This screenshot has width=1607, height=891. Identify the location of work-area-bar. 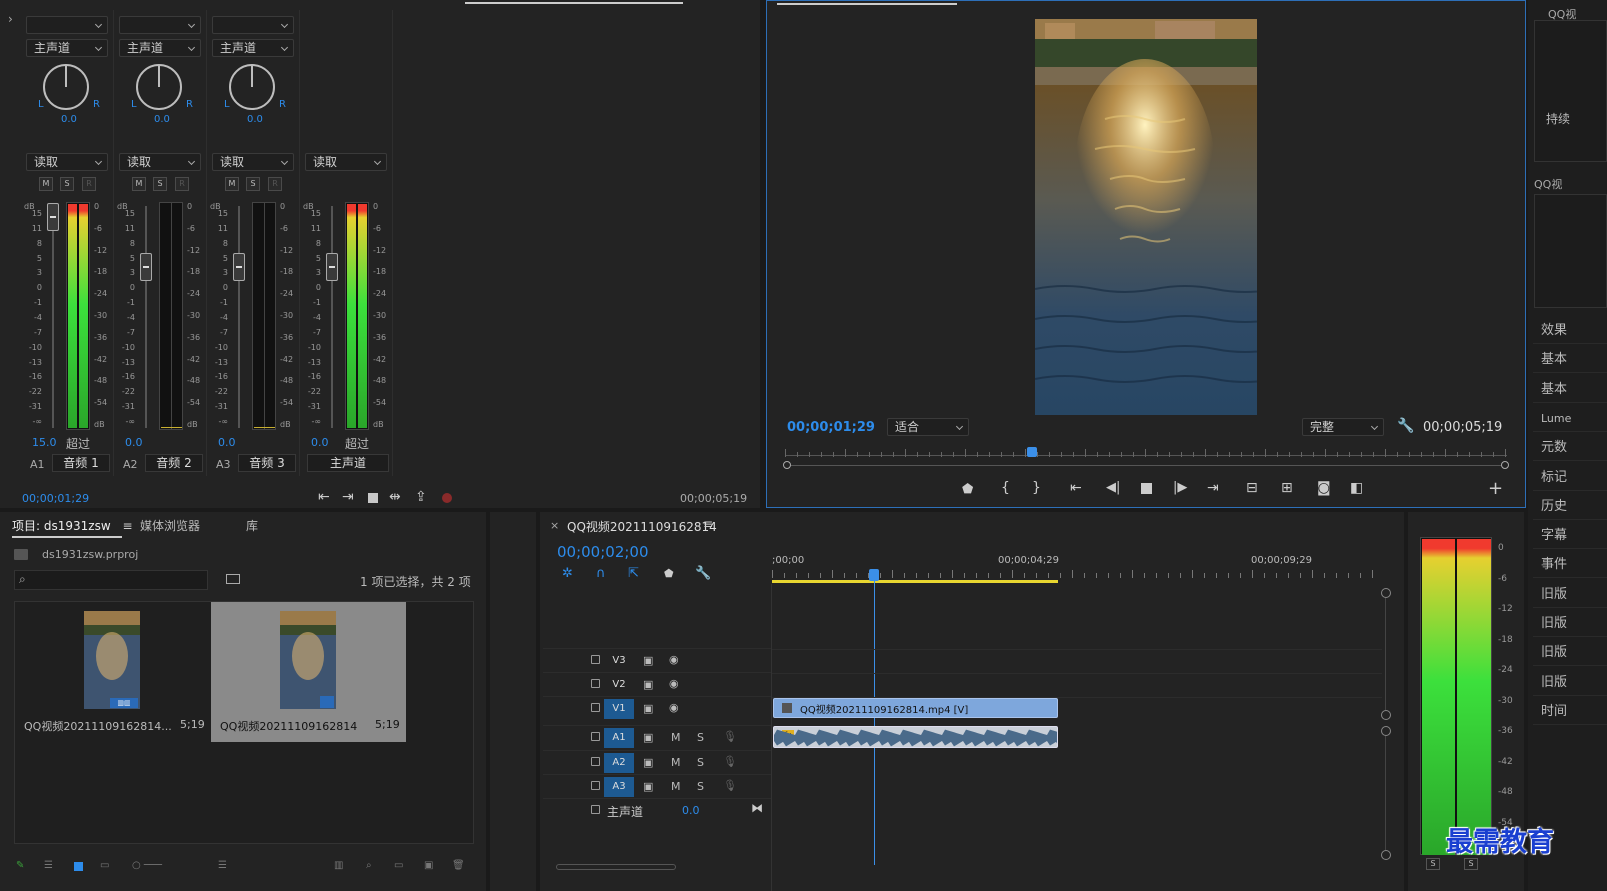
(915, 581).